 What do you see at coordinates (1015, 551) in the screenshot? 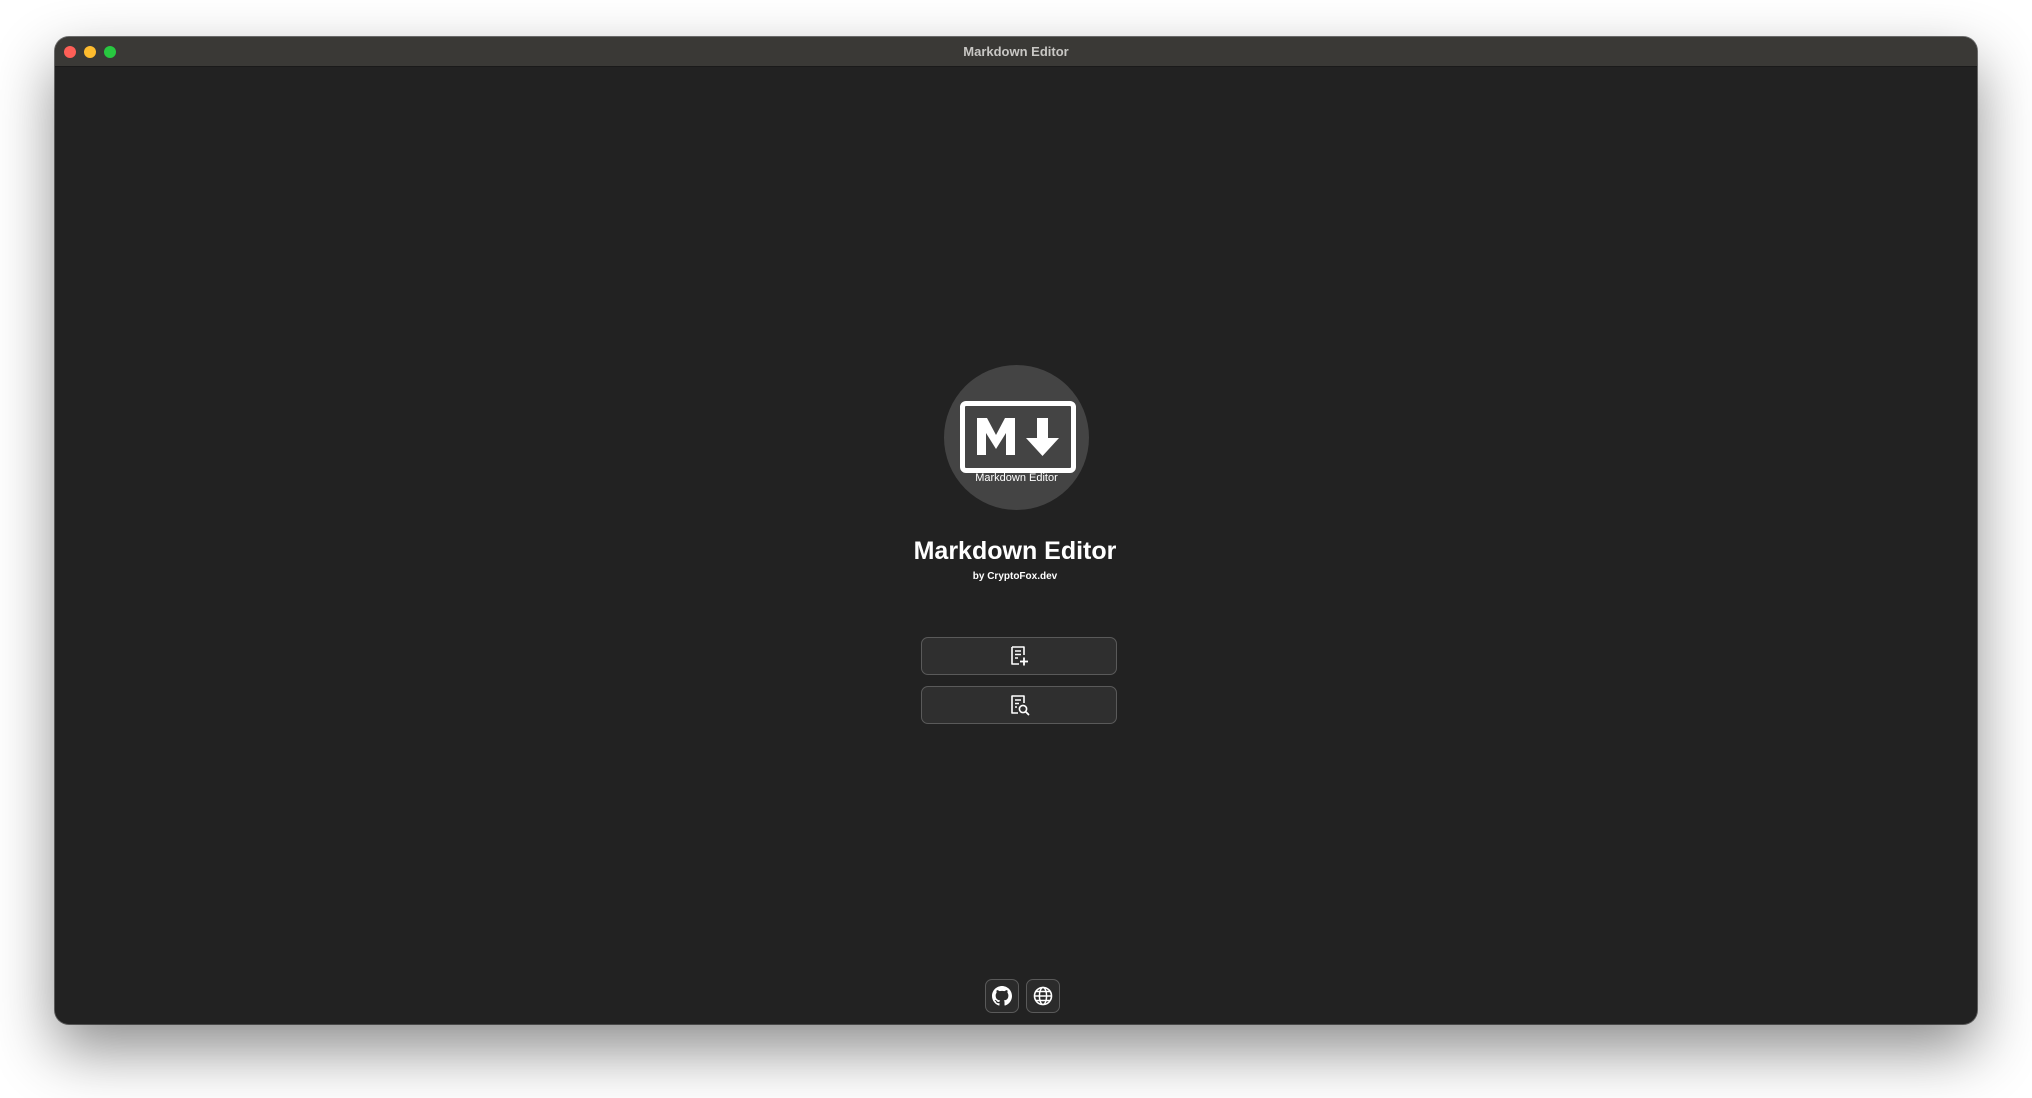
I see `app-title: Markdown Editor` at bounding box center [1015, 551].